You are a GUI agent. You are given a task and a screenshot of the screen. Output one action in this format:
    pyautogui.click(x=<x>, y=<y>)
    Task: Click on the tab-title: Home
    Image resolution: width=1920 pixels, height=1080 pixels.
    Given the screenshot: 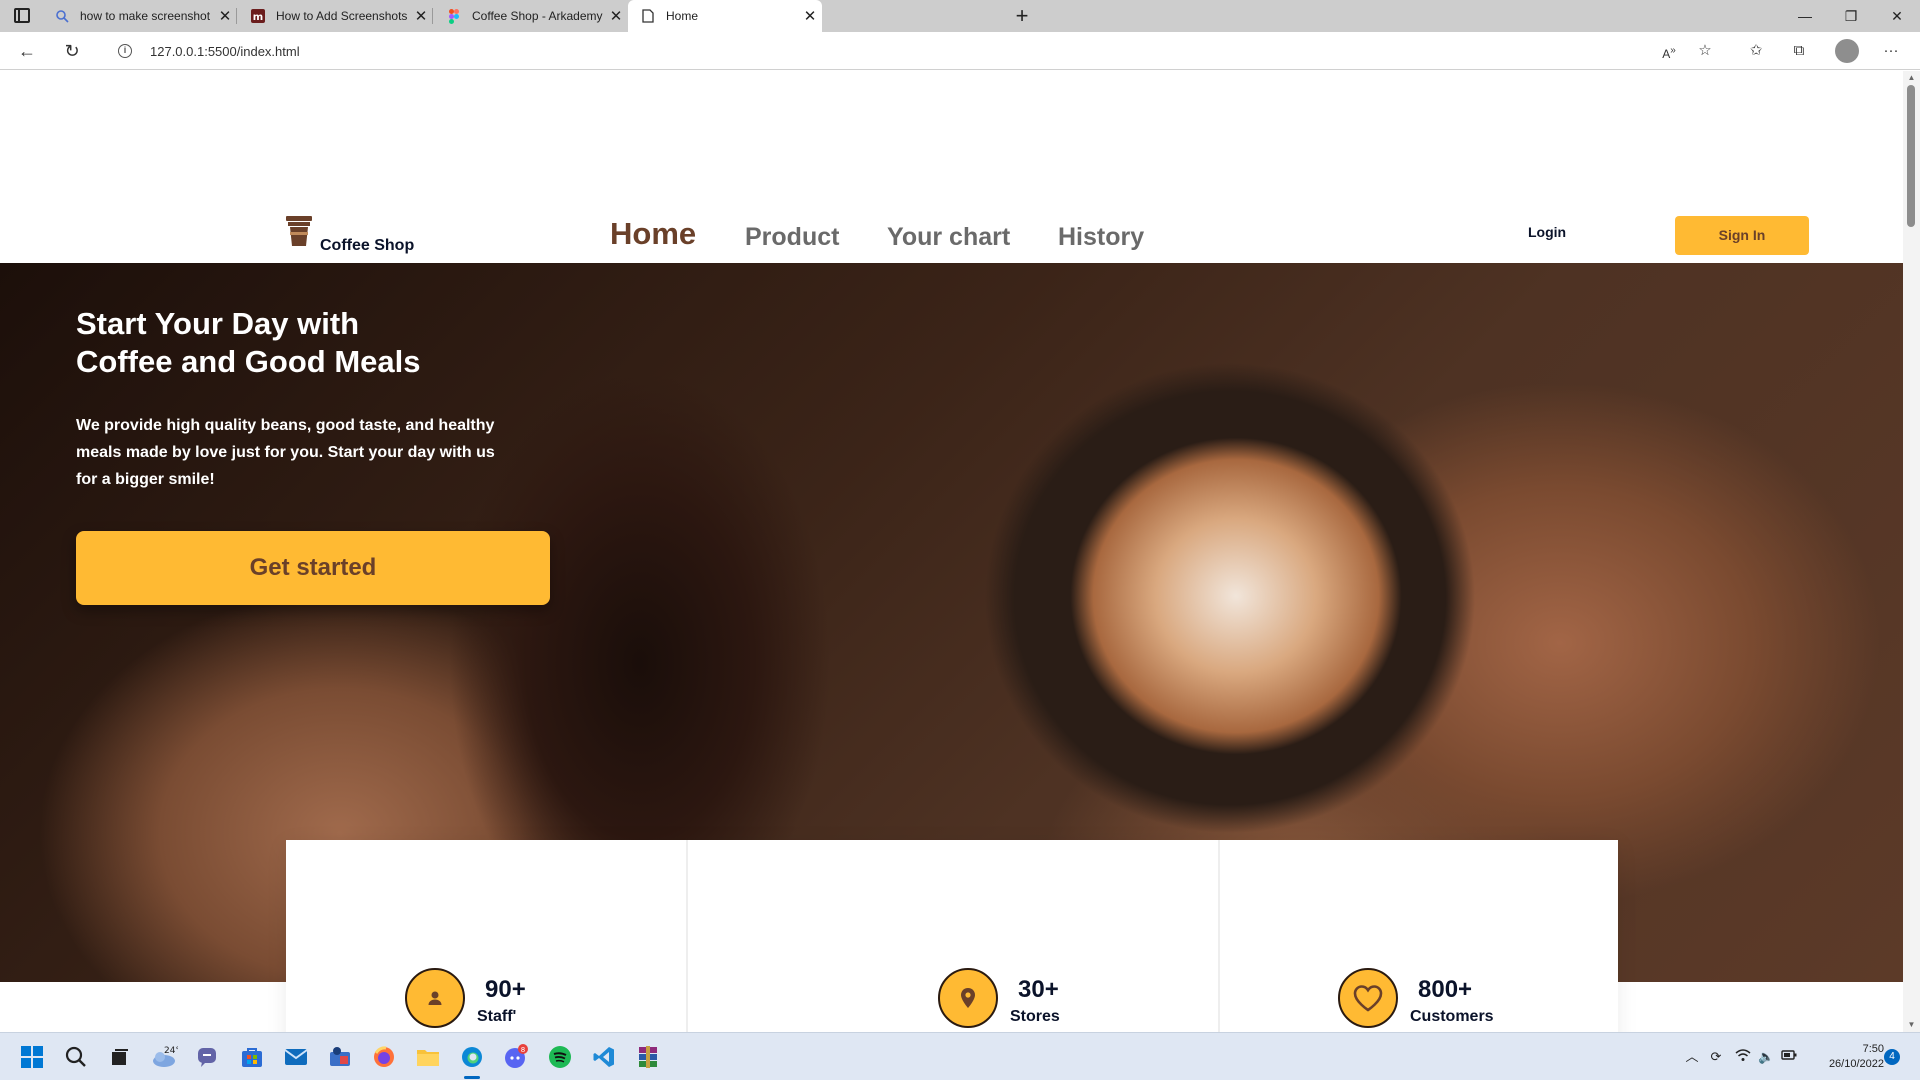 What is the action you would take?
    pyautogui.click(x=682, y=16)
    